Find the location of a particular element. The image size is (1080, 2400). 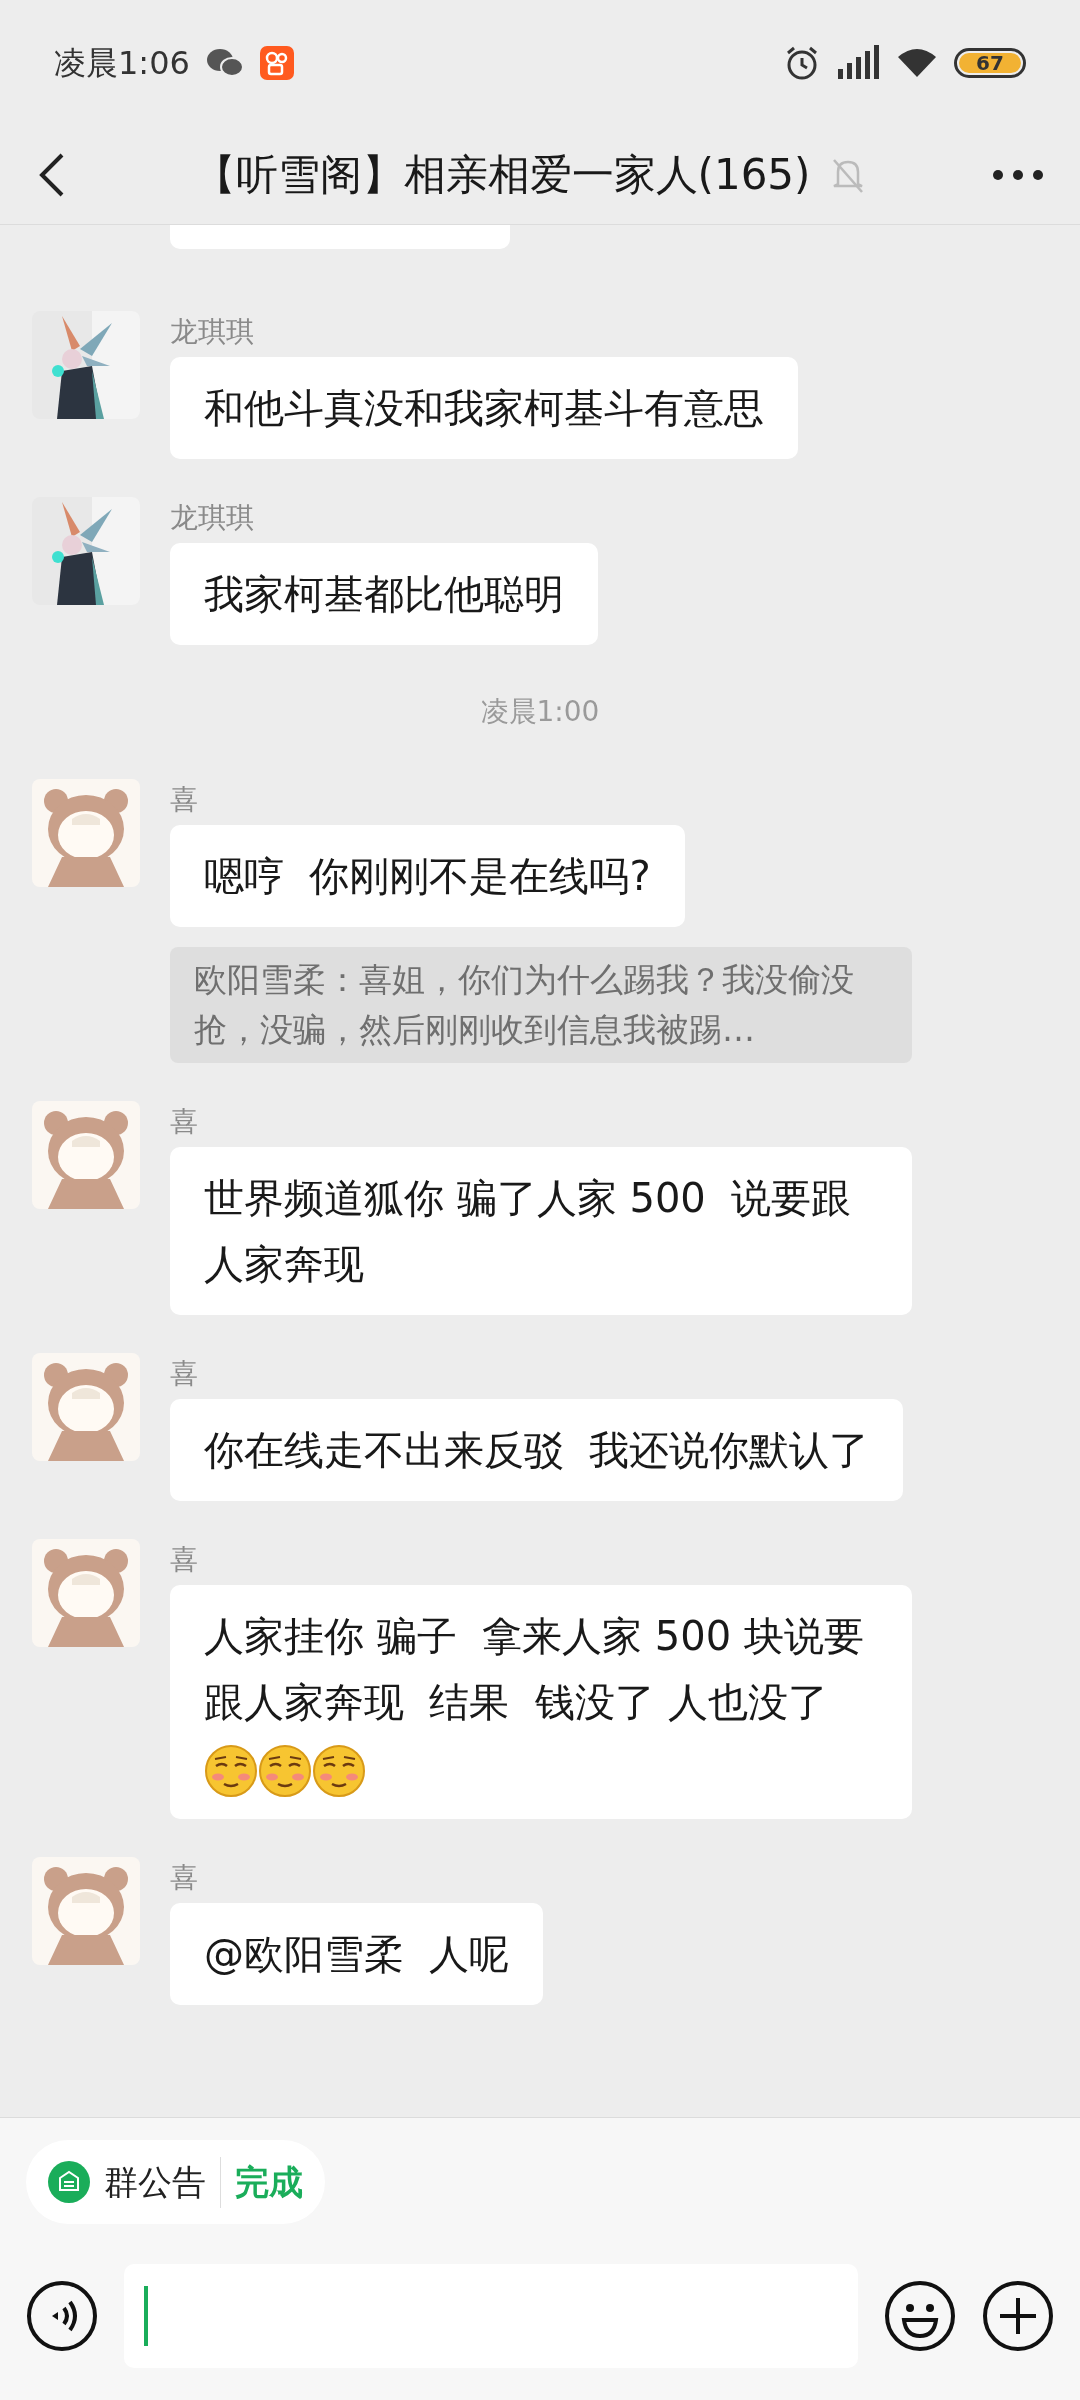

video-app-icon is located at coordinates (276, 62).